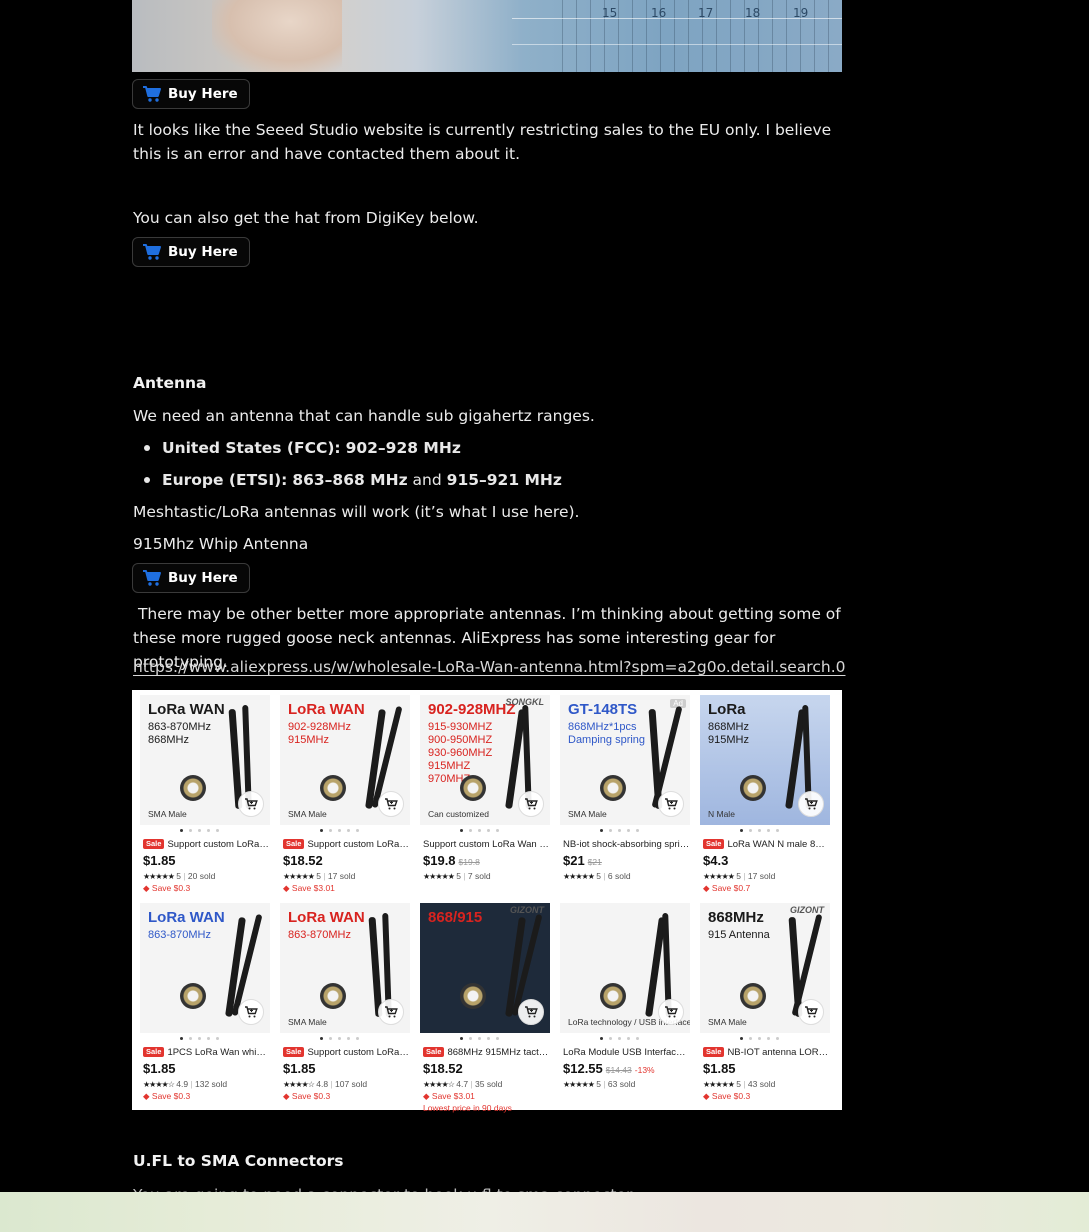  What do you see at coordinates (299, 1068) in the screenshot?
I see `product-price: $1.85` at bounding box center [299, 1068].